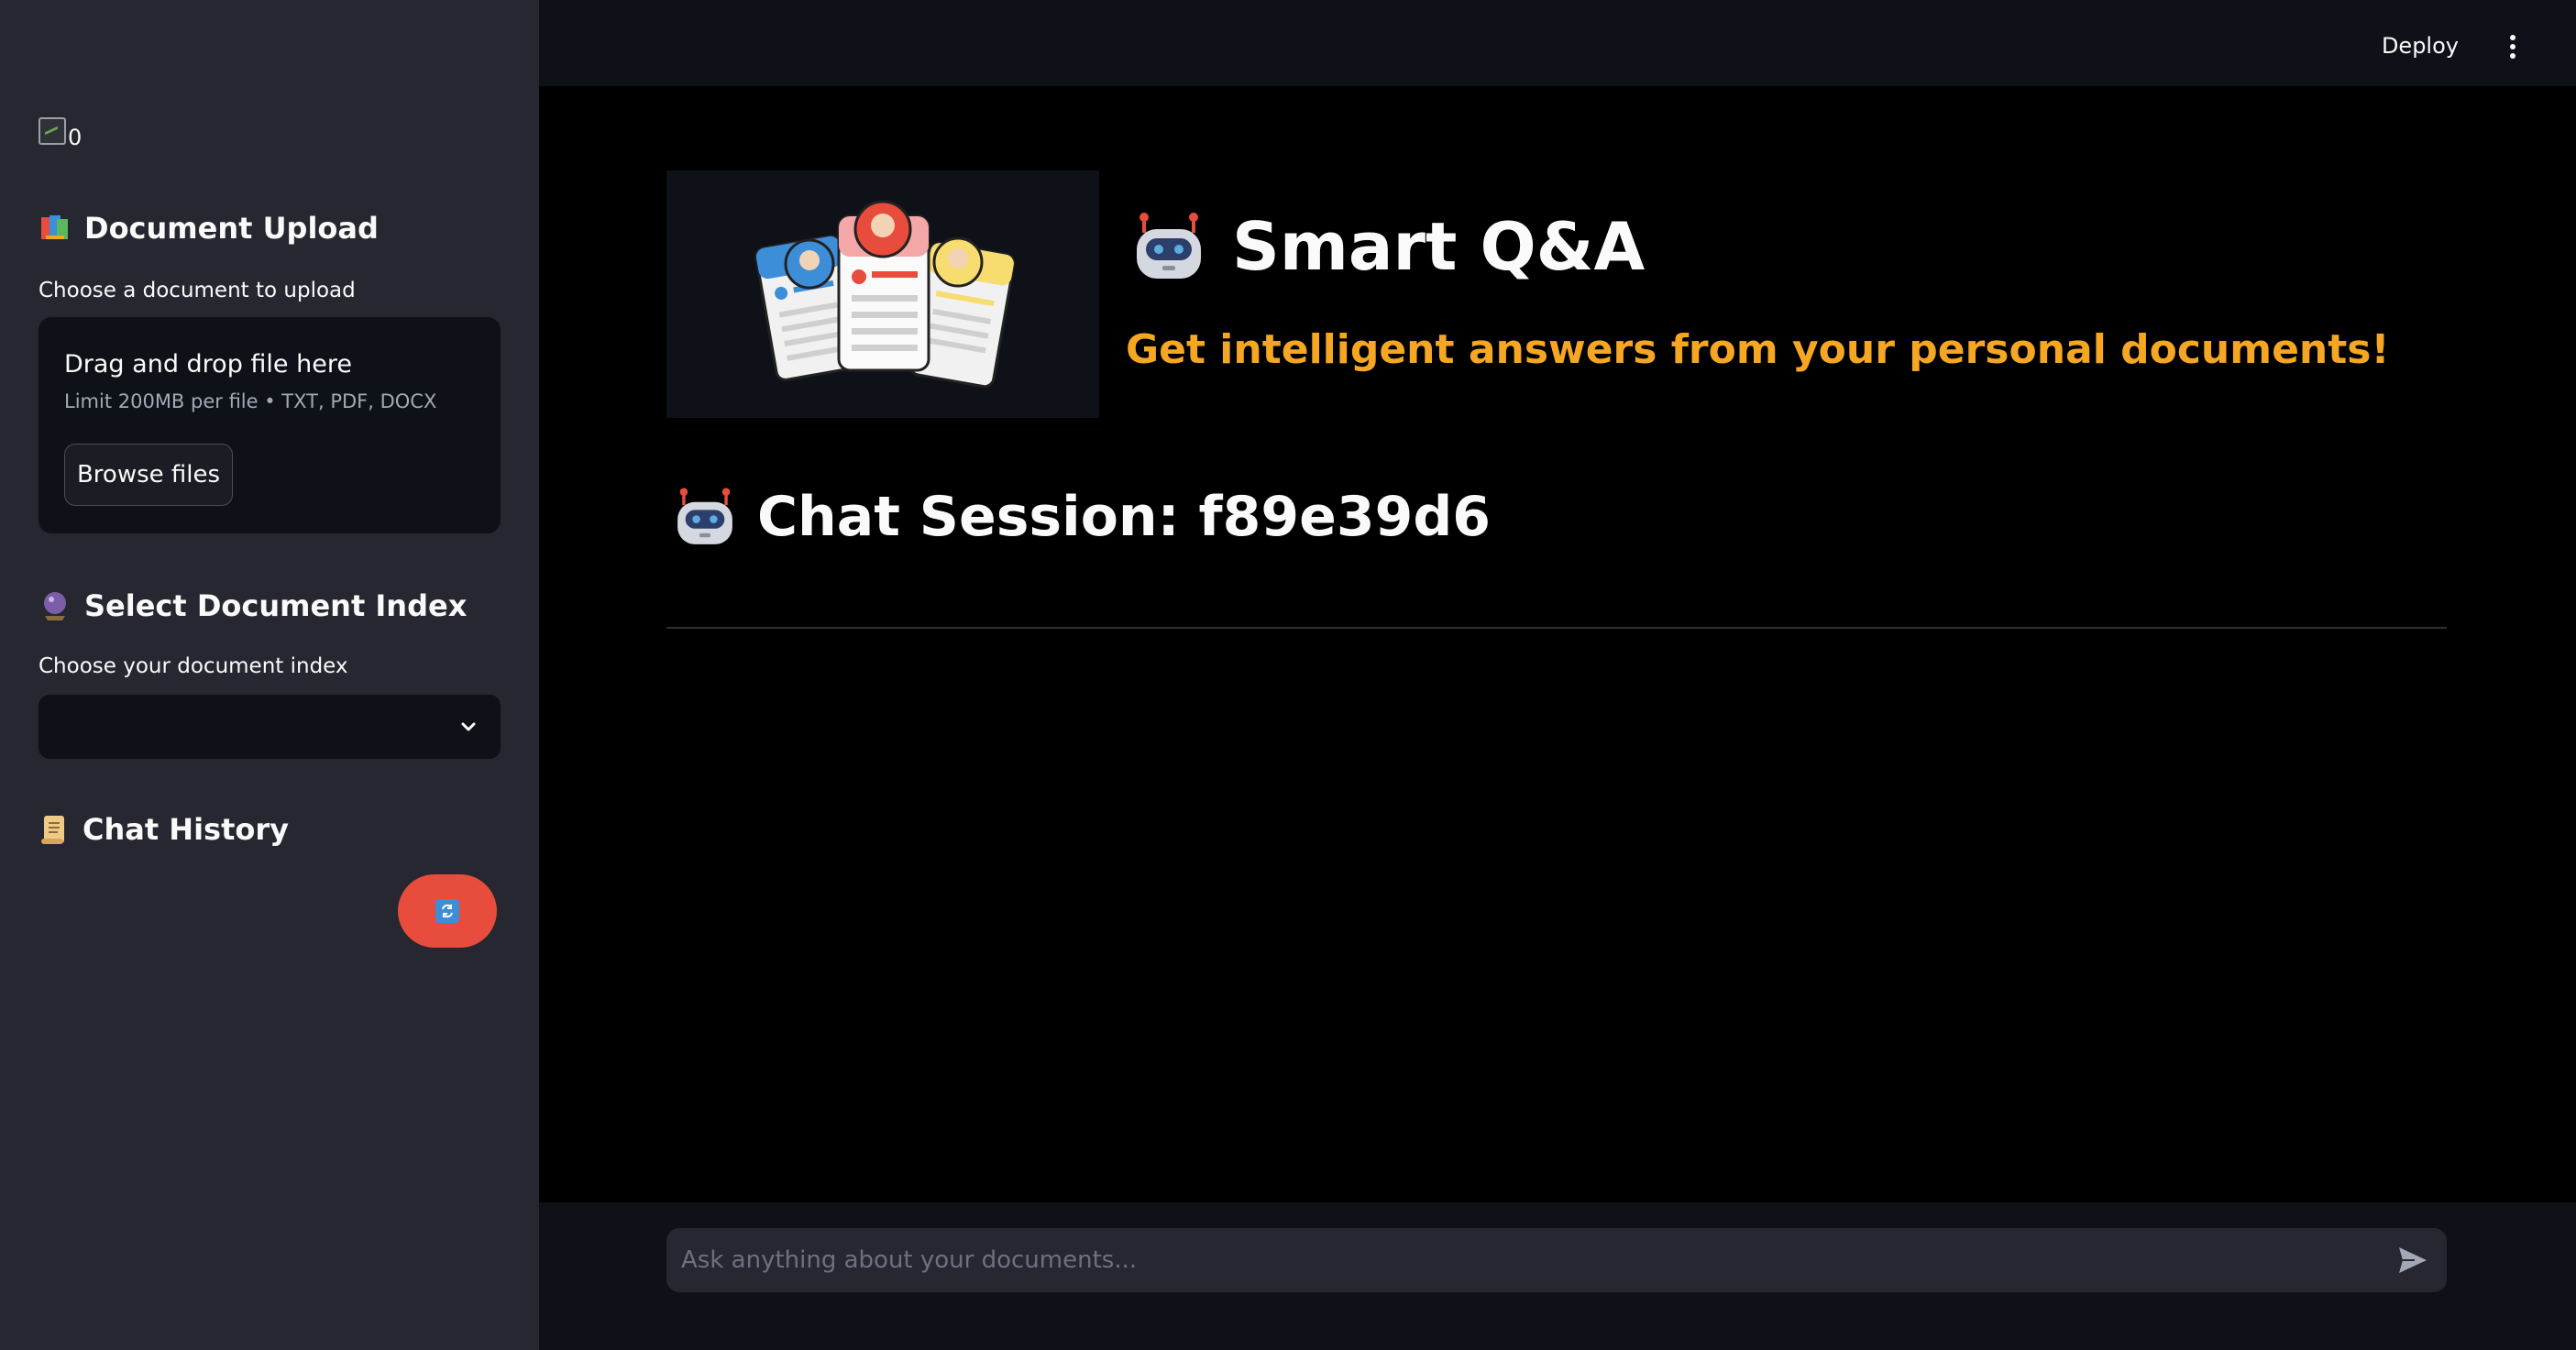 This screenshot has width=2576, height=1350. I want to click on document-upload-title: Document Upload, so click(231, 228).